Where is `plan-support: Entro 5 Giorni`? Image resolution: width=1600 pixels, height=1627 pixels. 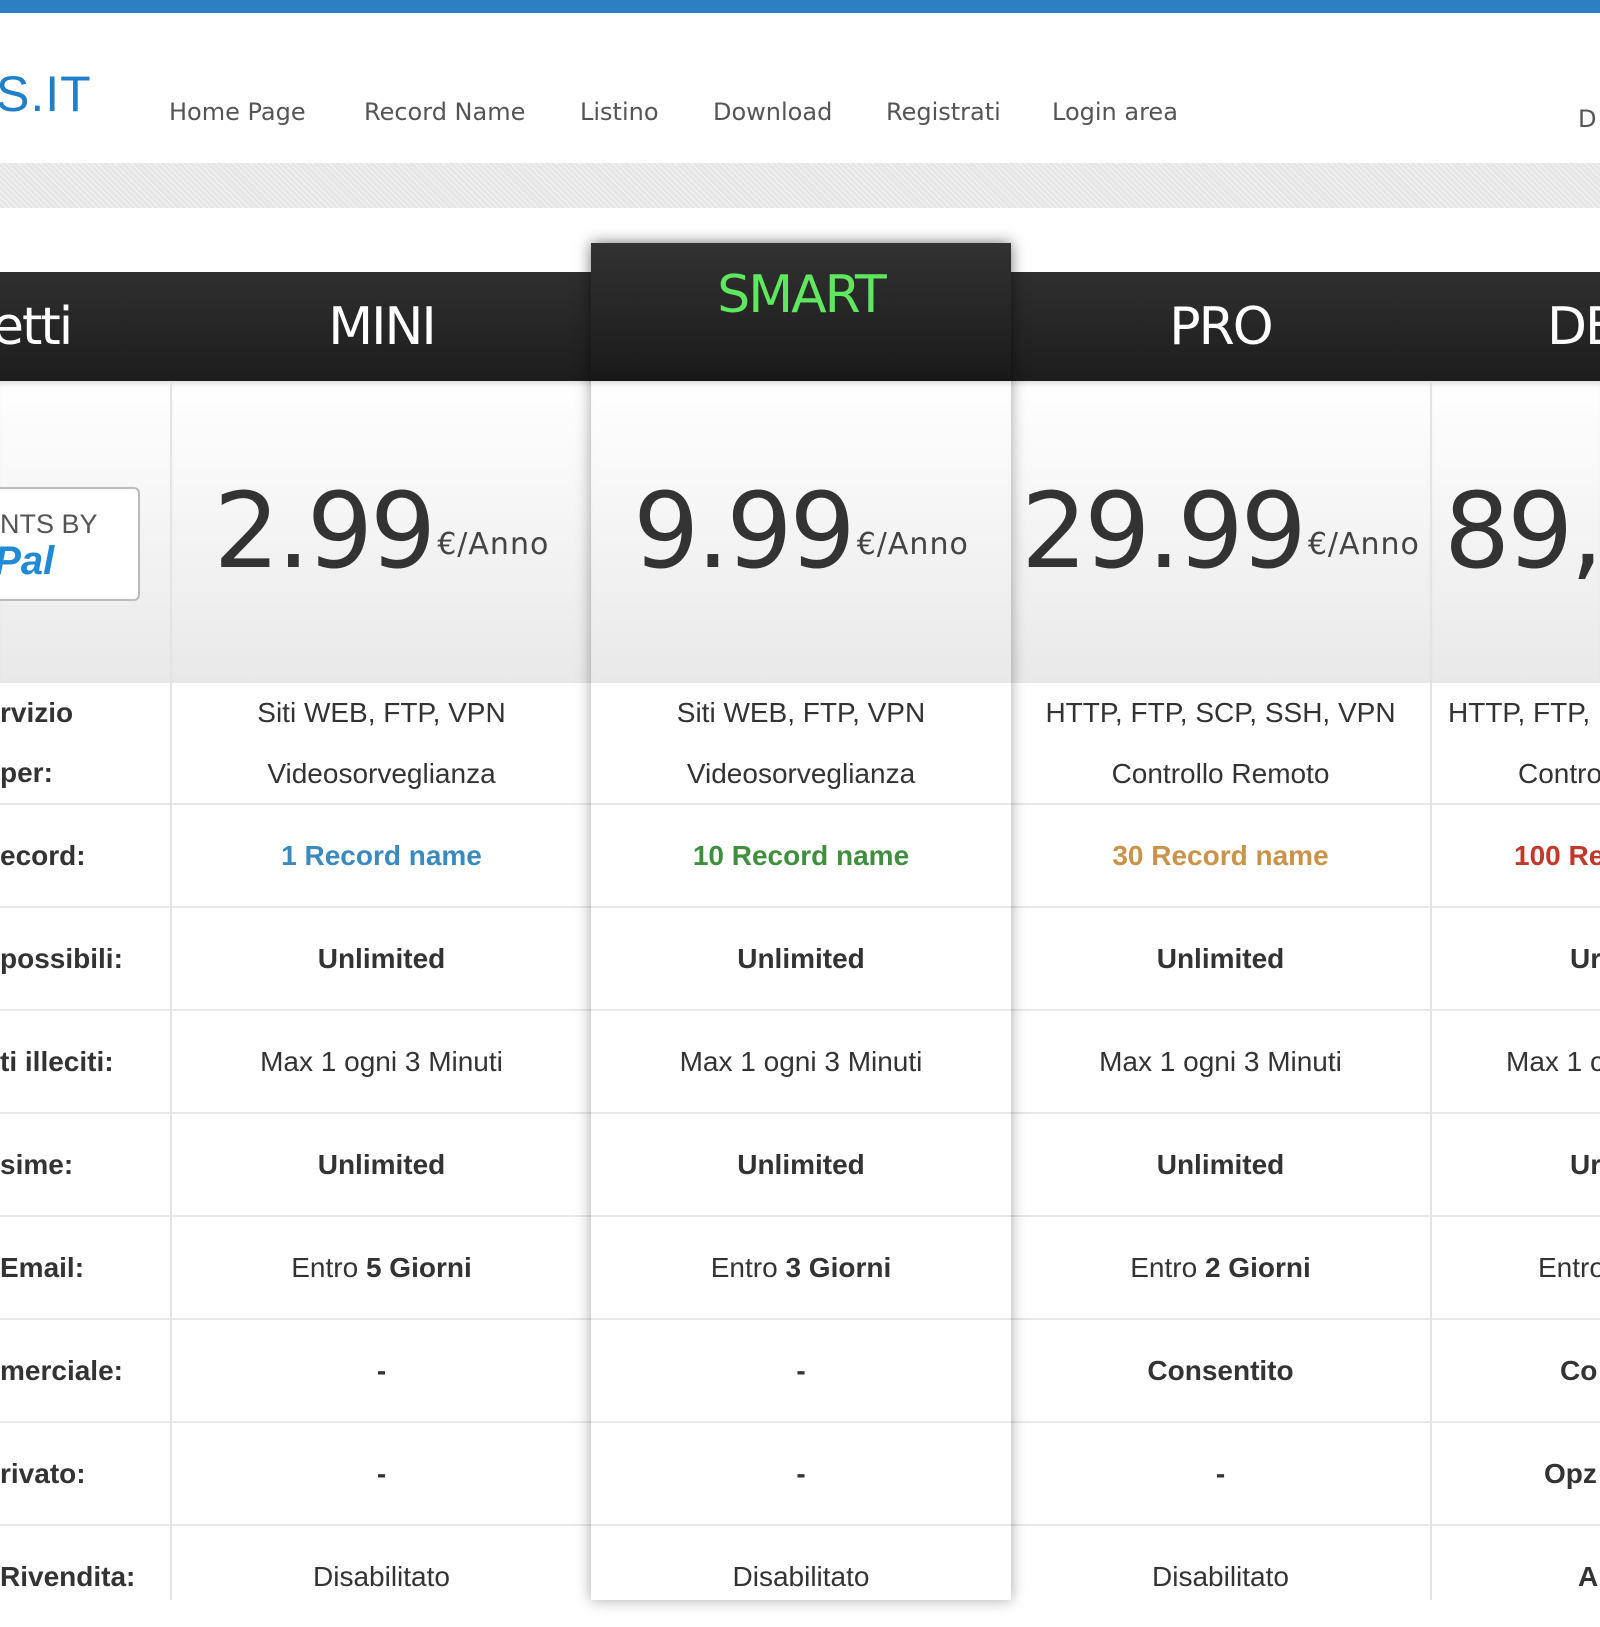 plan-support: Entro 5 Giorni is located at coordinates (381, 1266).